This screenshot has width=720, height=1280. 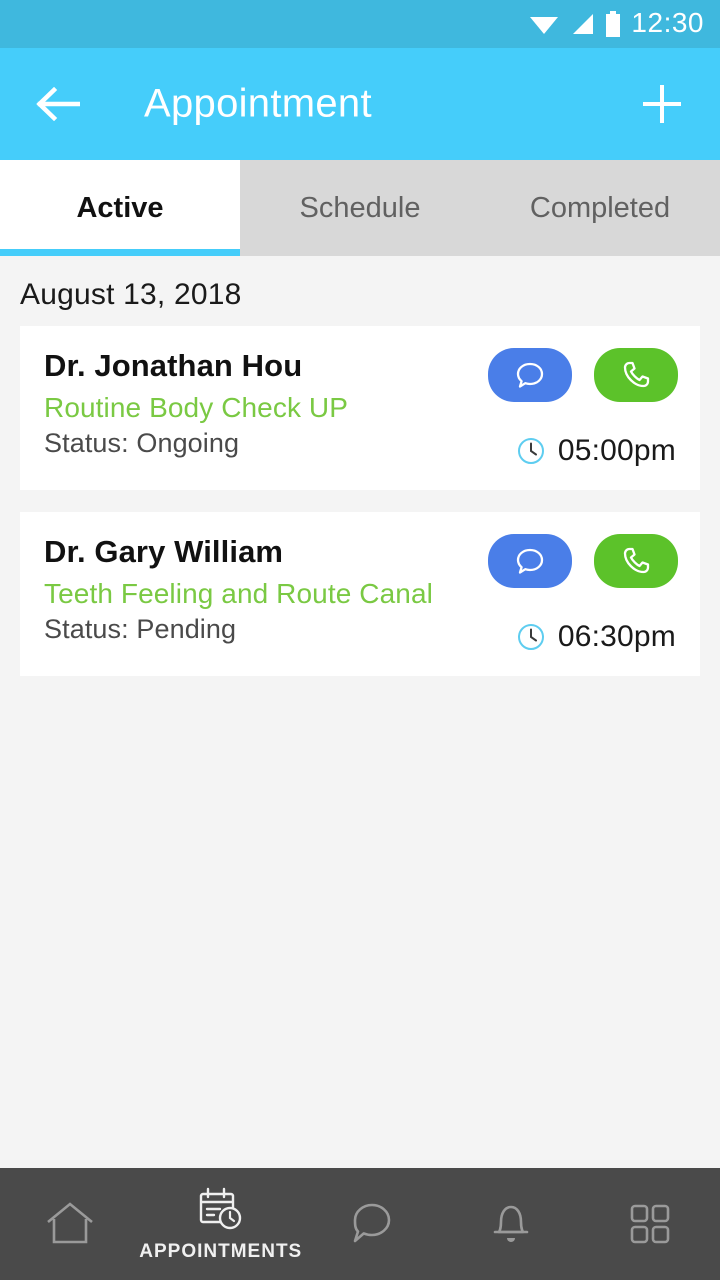 I want to click on grid-apps-icon, so click(x=650, y=1224).